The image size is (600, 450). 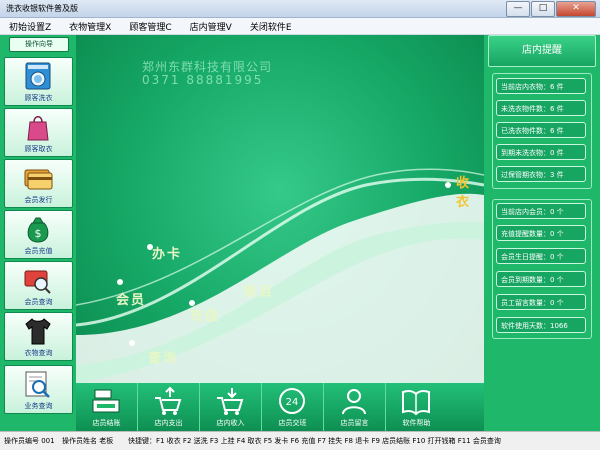 I want to click on nav-member-issue: 会员发行, so click(x=38, y=183).